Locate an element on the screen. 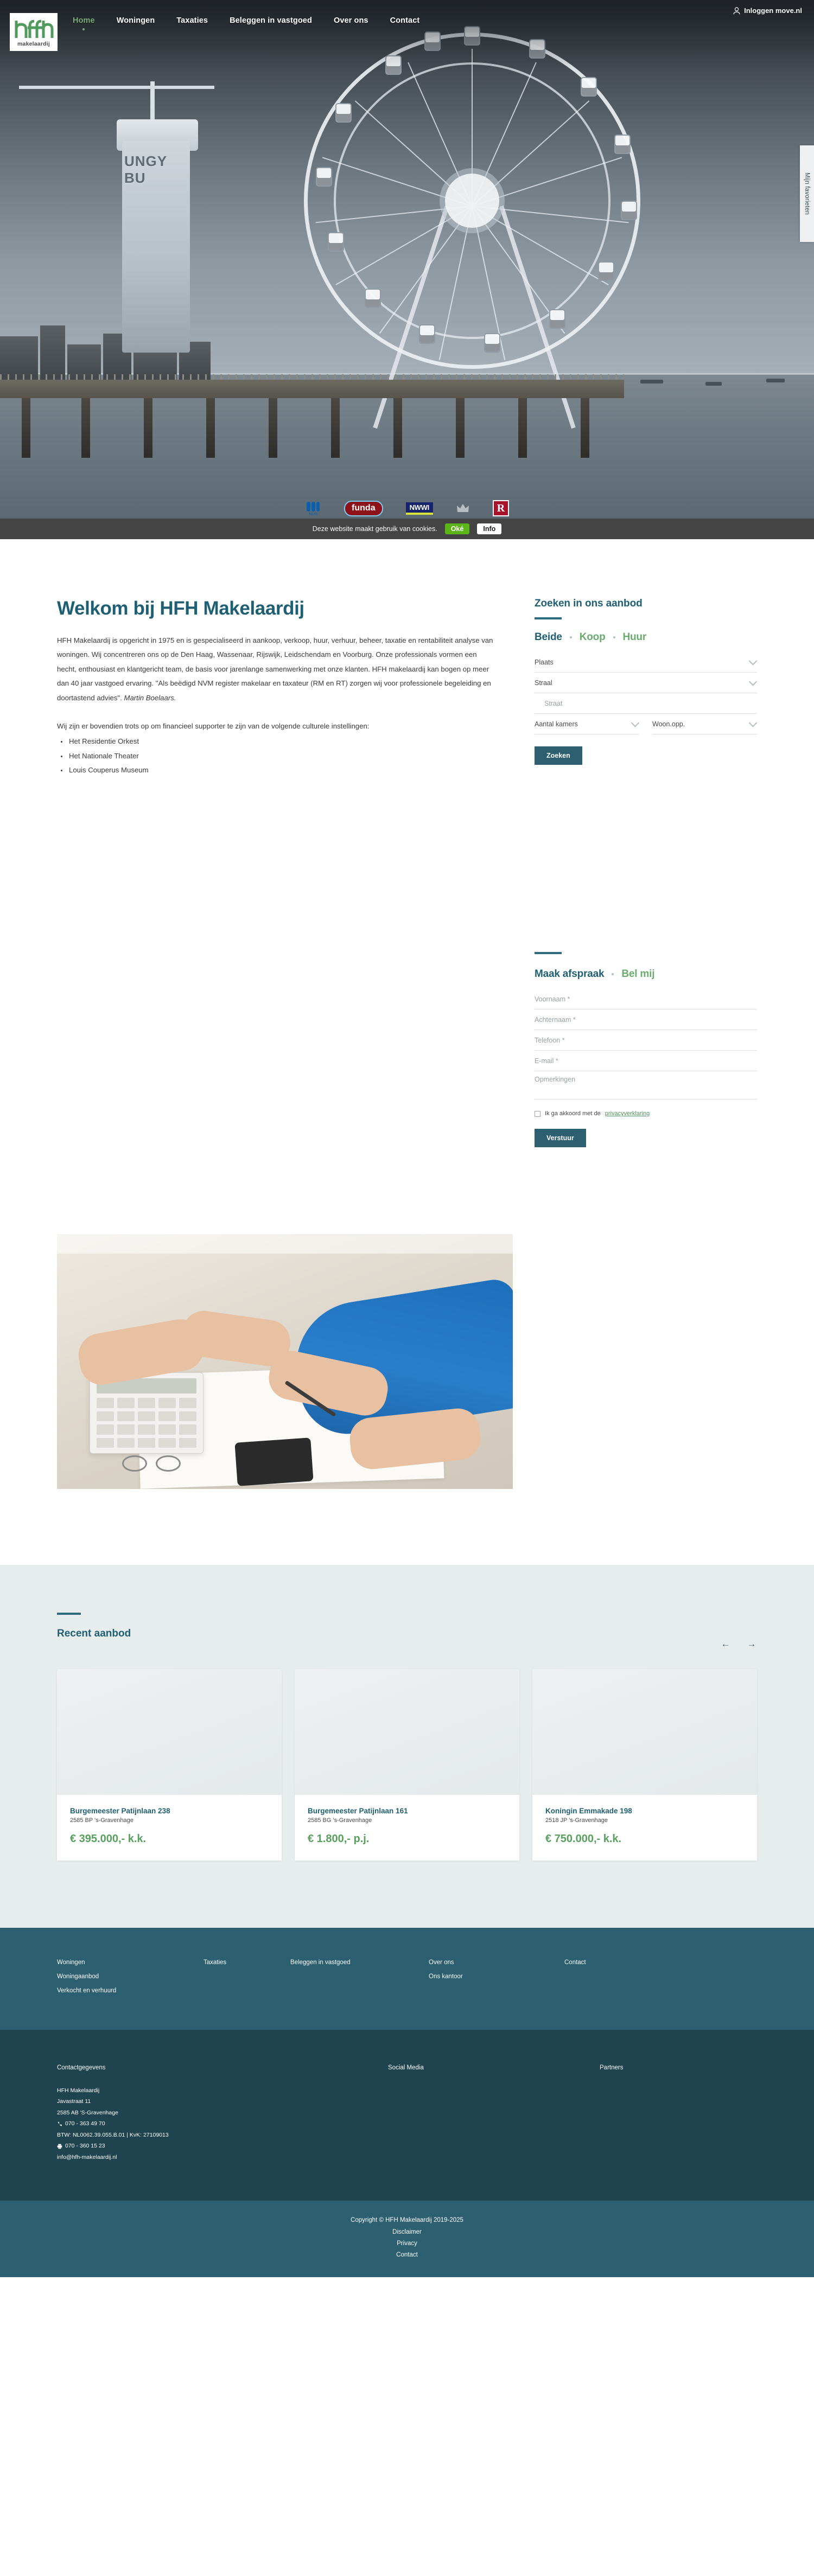  footer-link-woningen: Woningen is located at coordinates (130, 1962).